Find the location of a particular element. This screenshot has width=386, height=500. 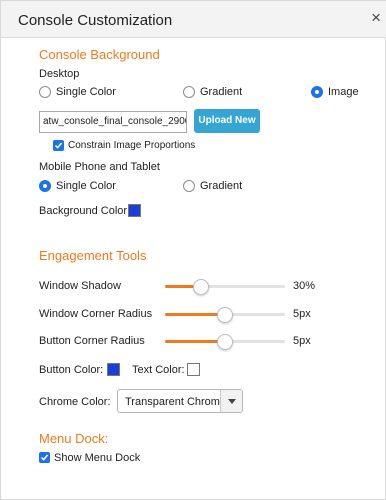

image-filename-field: atw_console_final_console_2900x is located at coordinates (113, 122).